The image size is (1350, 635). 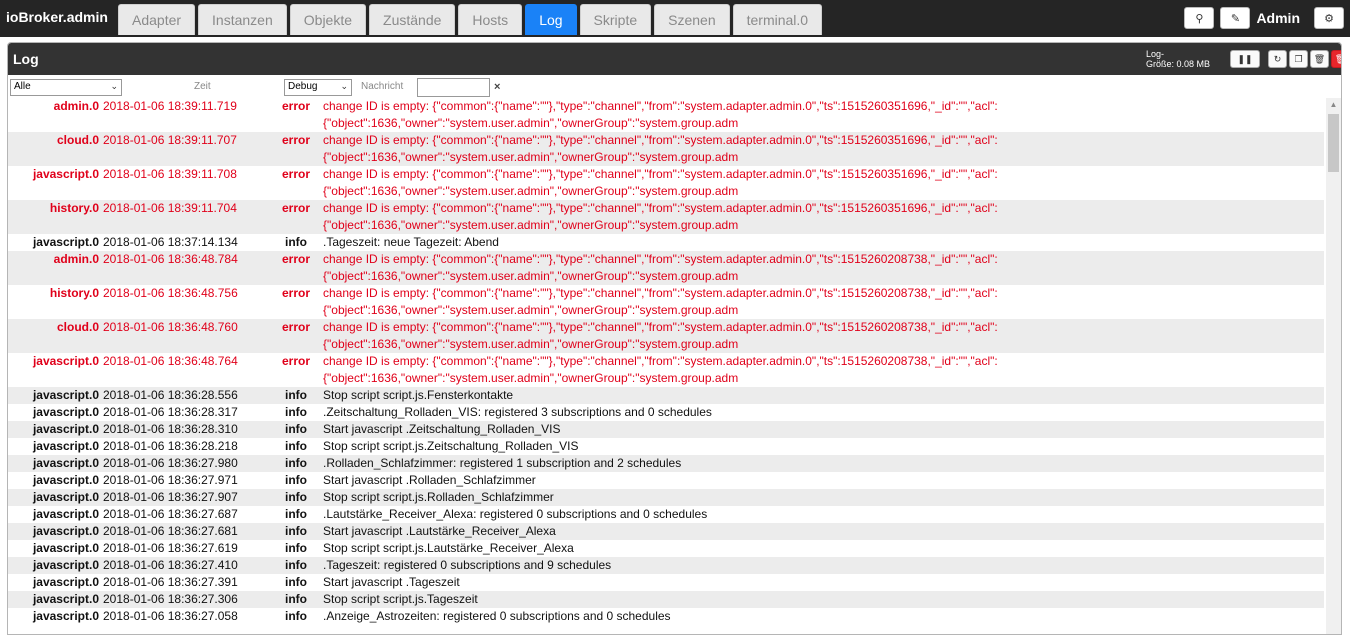 What do you see at coordinates (391, 582) in the screenshot?
I see `log-message-line: Start javascript .Tageszeit` at bounding box center [391, 582].